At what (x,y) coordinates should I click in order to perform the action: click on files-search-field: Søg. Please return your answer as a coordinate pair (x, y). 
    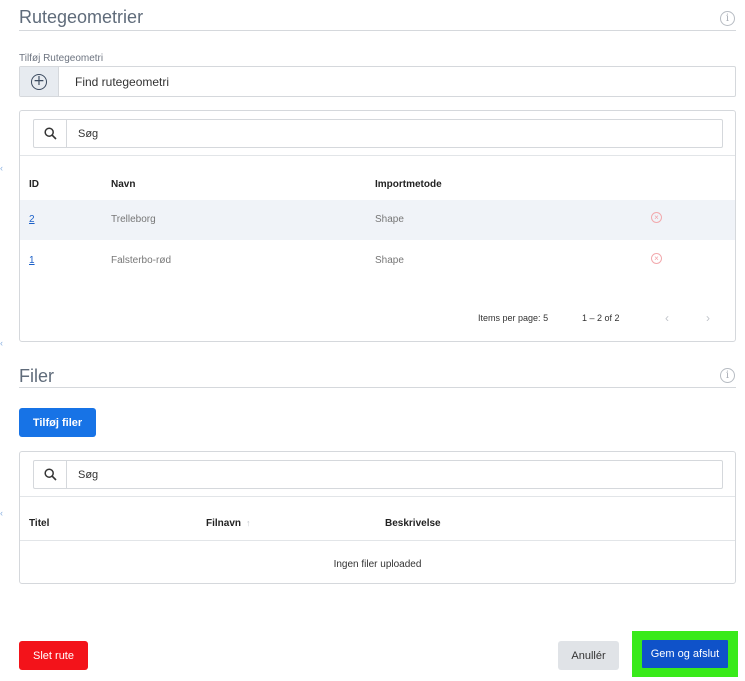
    Looking at the image, I should click on (378, 474).